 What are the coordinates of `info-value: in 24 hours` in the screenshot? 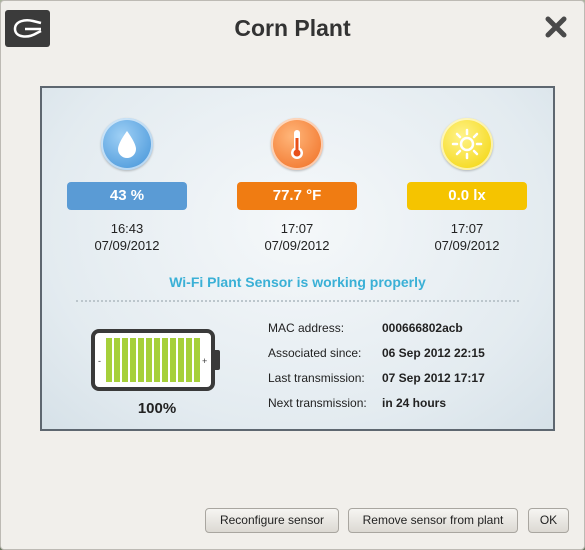 It's located at (414, 403).